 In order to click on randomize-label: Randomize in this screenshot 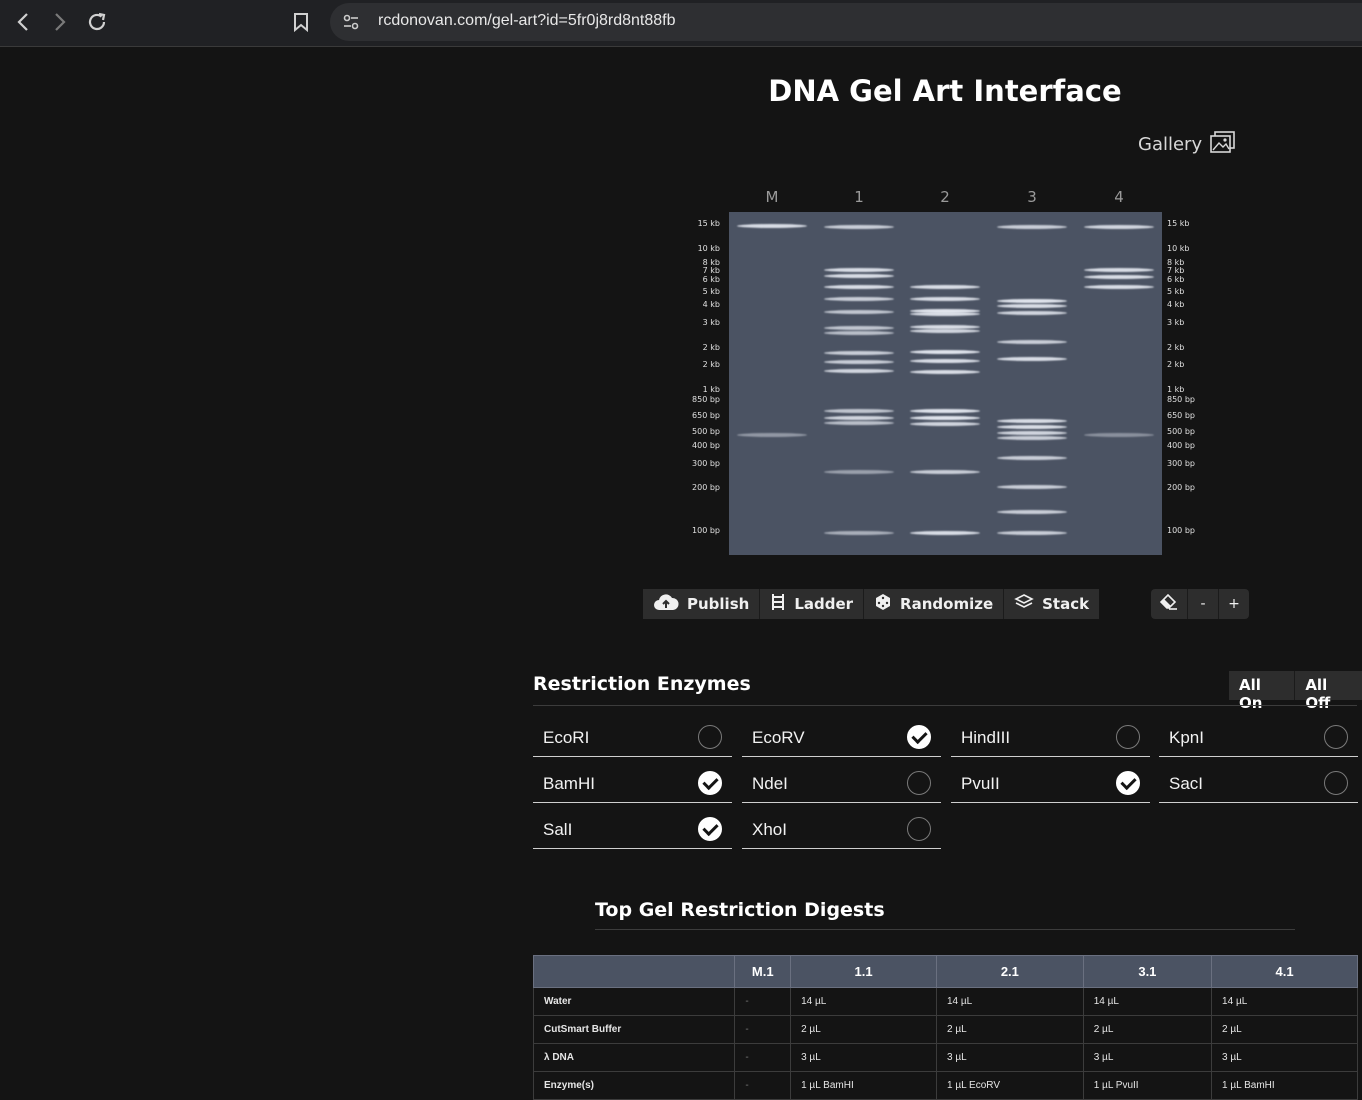, I will do `click(947, 604)`.